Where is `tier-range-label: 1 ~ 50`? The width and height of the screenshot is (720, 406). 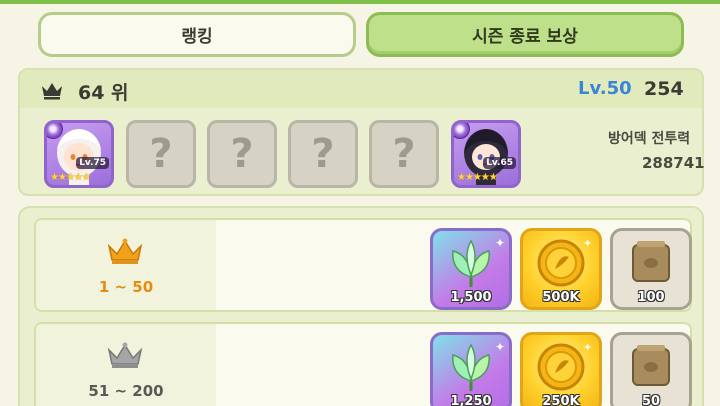
tier-range-label: 1 ~ 50 is located at coordinates (126, 287).